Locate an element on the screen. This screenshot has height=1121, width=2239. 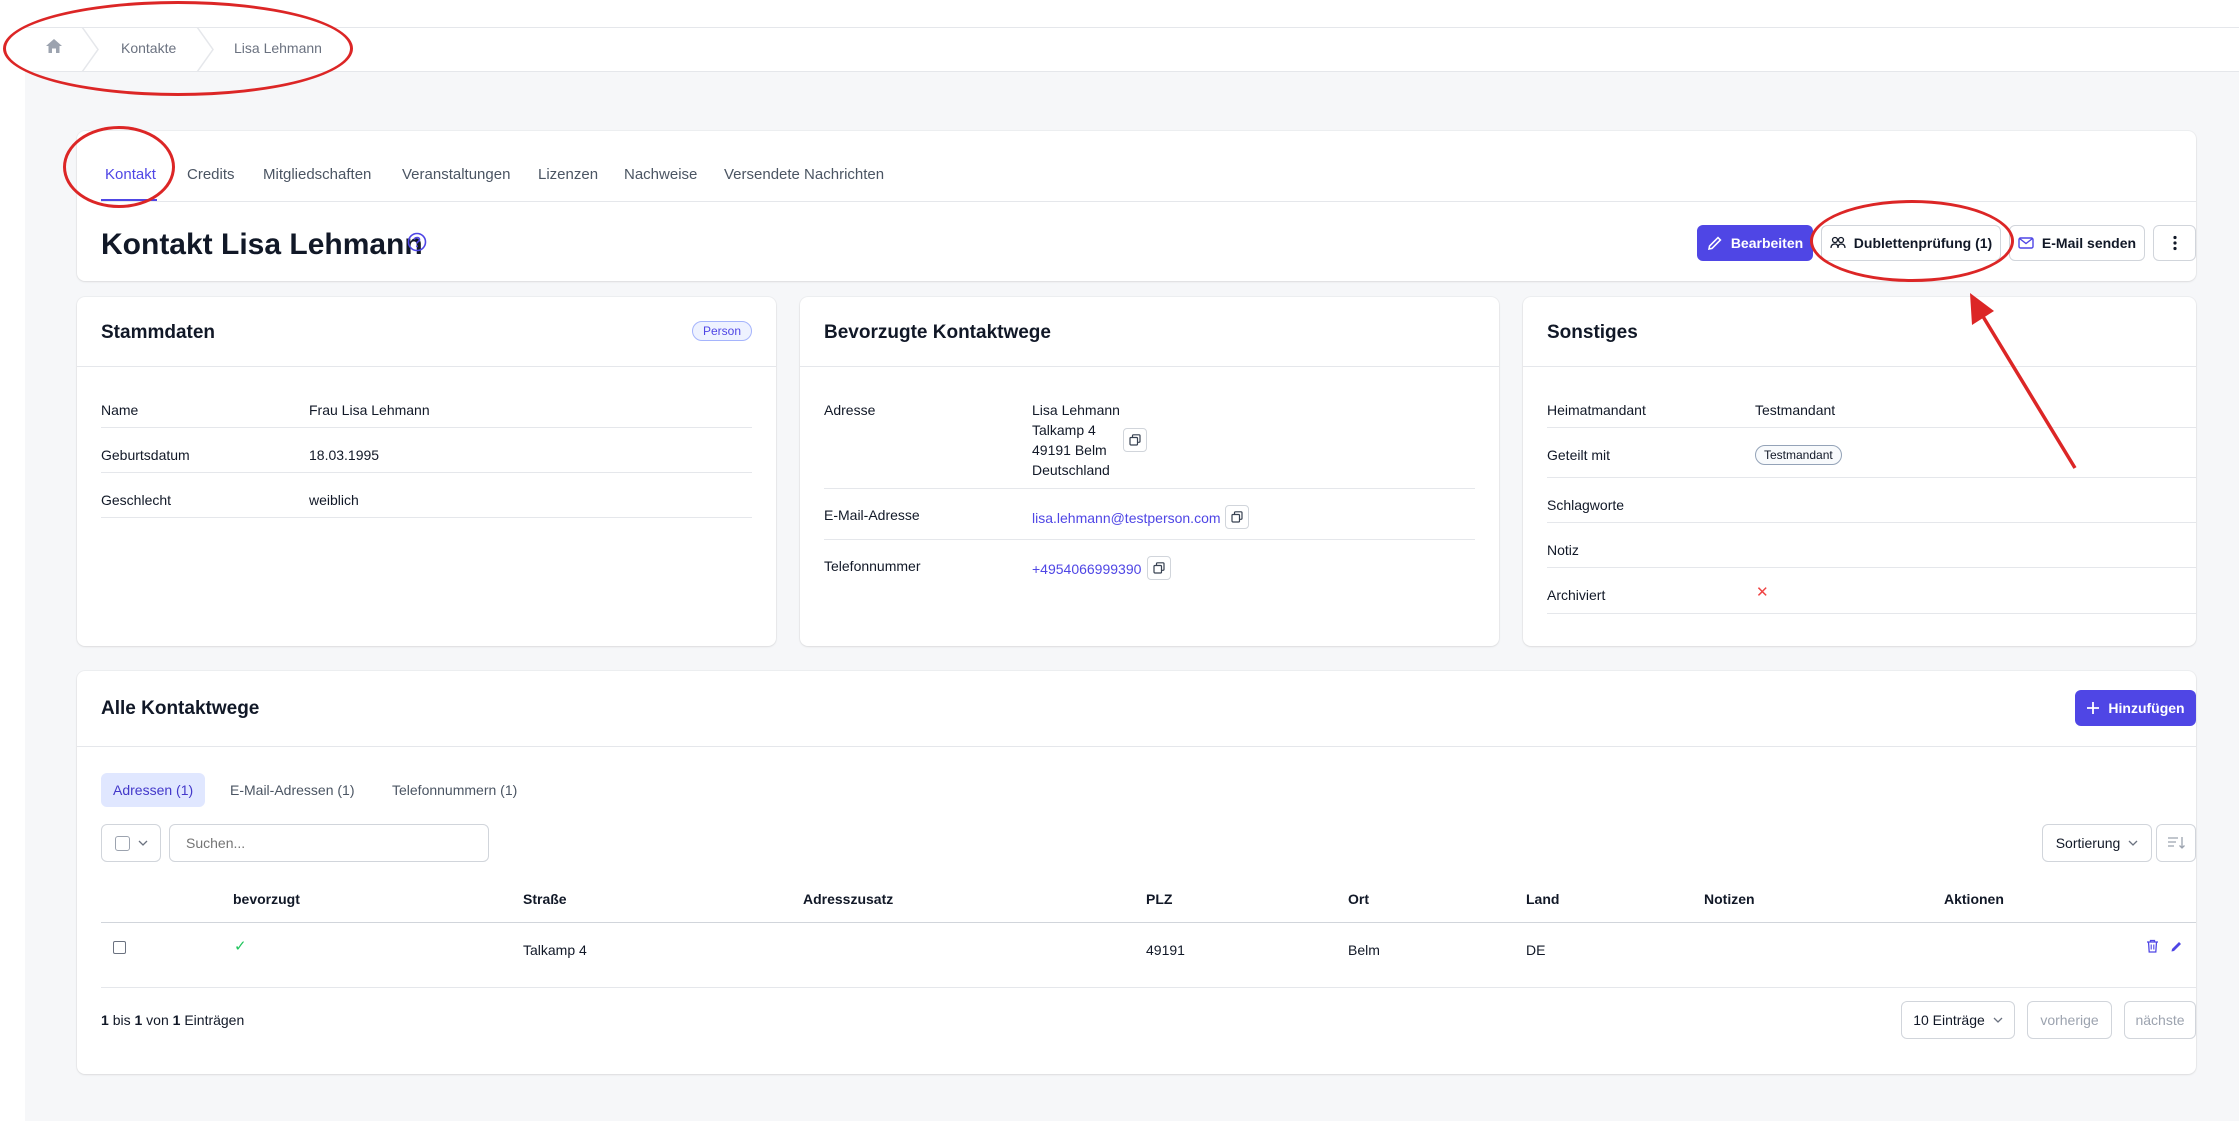
address-label: Adresse is located at coordinates (850, 410).